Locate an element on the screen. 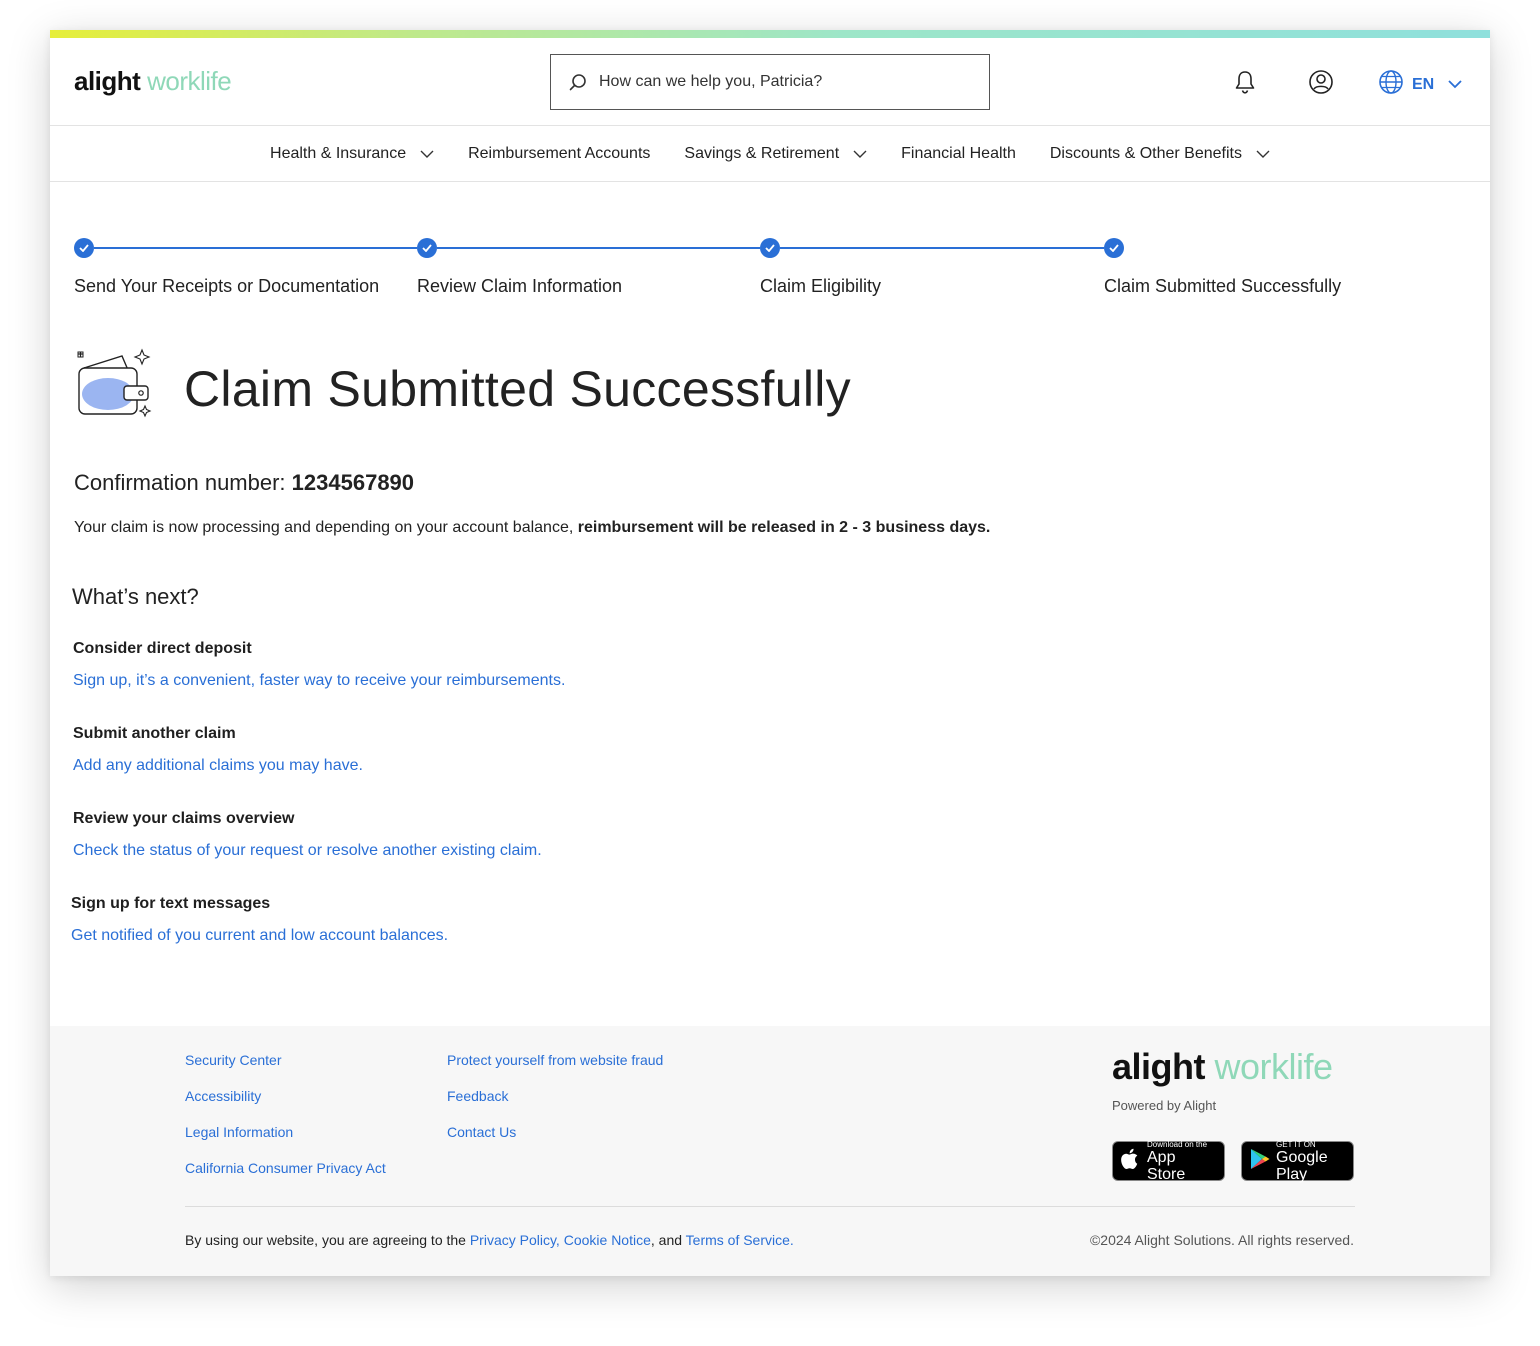 The width and height of the screenshot is (1540, 1346). step-label: Claim Submitted Successfully is located at coordinates (1223, 286).